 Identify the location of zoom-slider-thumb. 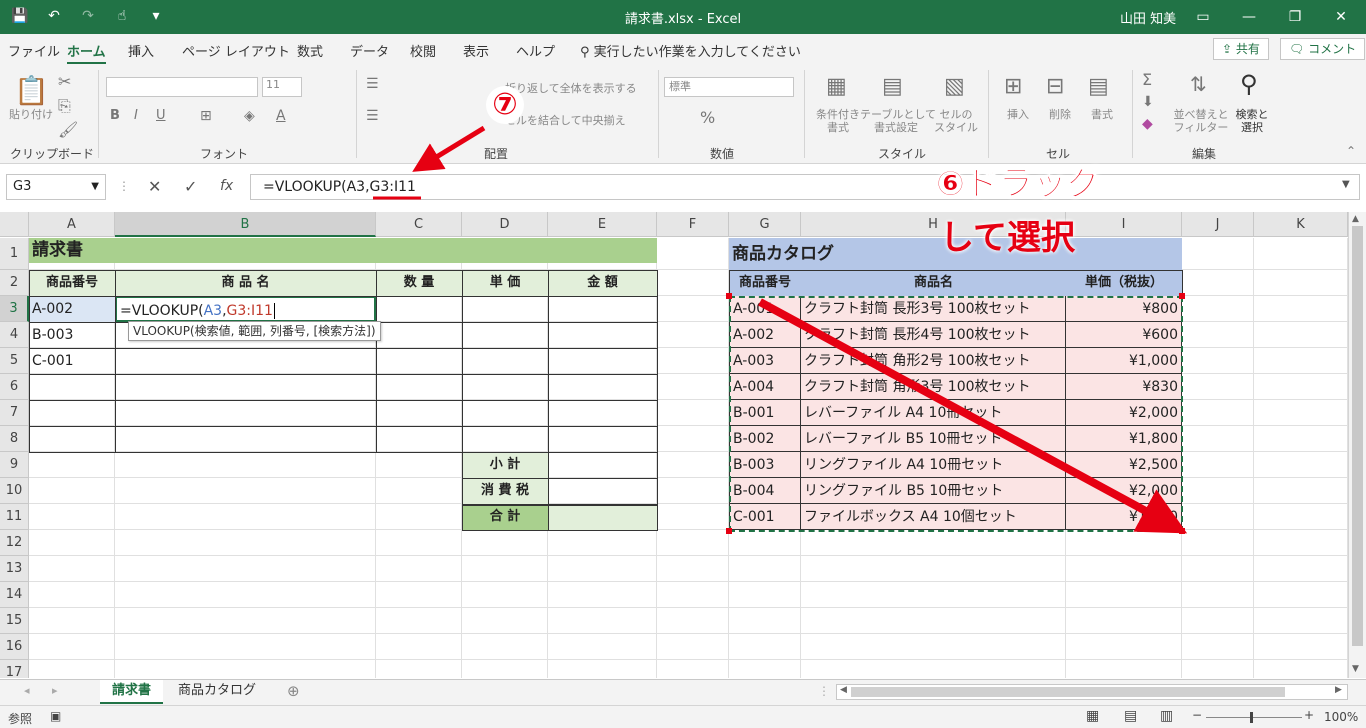
(1251, 717).